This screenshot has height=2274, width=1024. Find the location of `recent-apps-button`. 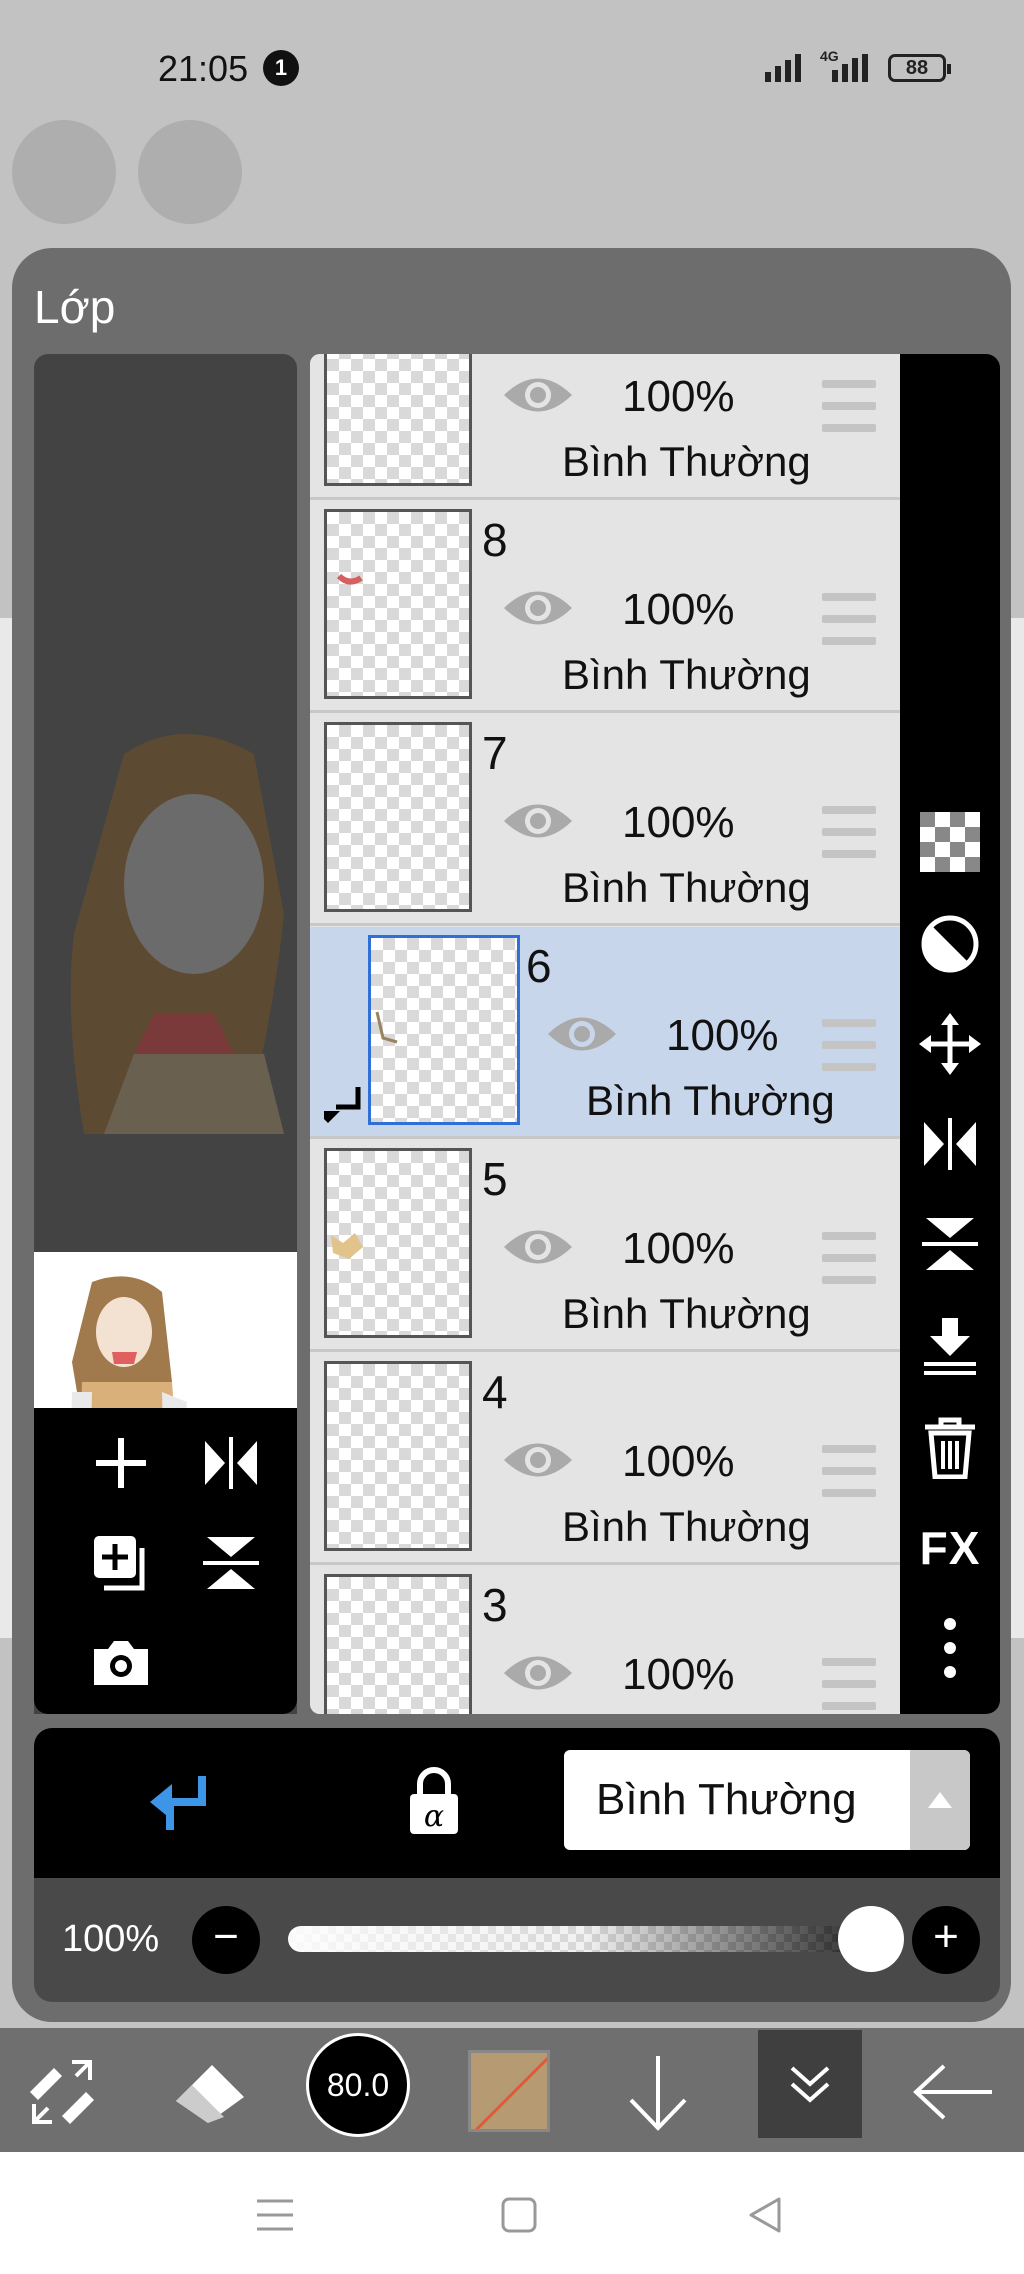

recent-apps-button is located at coordinates (275, 2215).